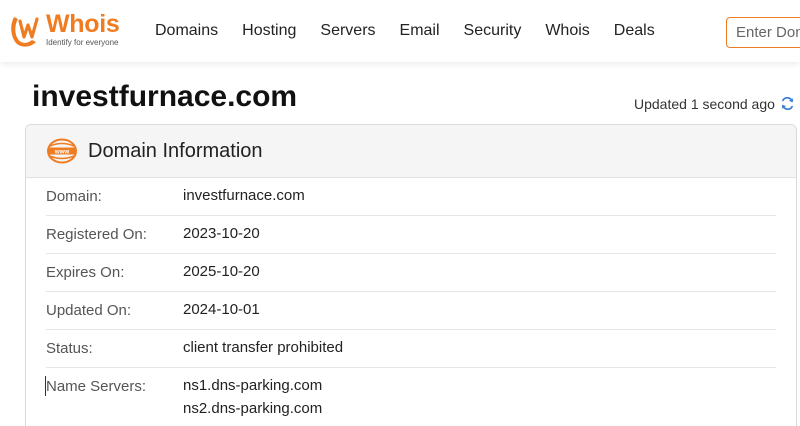 The height and width of the screenshot is (426, 800). Describe the element at coordinates (704, 103) in the screenshot. I see `last-updated-text: Updated 1 second ago` at that location.